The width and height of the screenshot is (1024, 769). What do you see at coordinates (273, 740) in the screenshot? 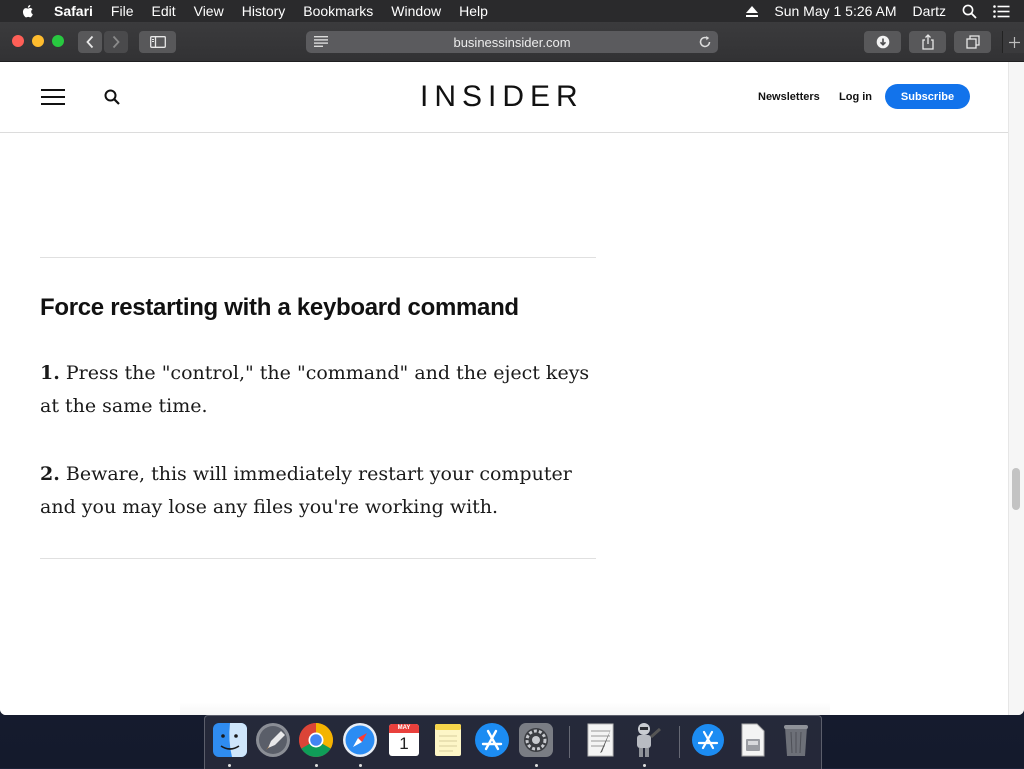
I see `launchpad-icon` at bounding box center [273, 740].